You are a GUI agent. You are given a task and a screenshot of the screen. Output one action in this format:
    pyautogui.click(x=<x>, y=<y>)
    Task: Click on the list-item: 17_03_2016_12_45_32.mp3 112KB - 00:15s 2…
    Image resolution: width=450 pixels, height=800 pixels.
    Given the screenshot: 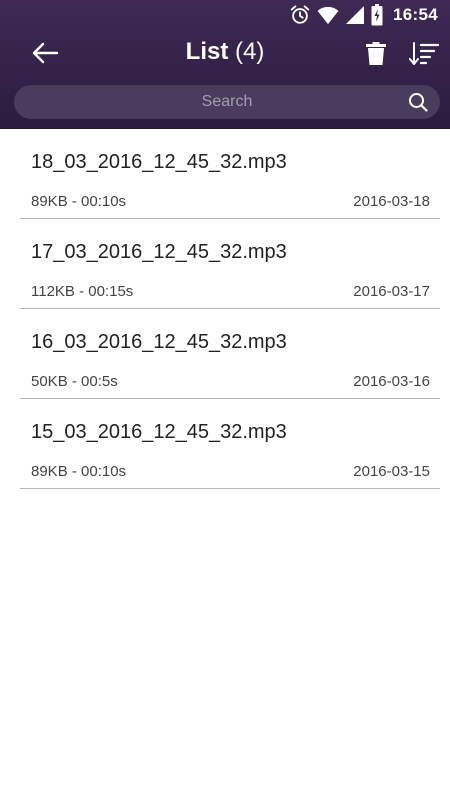 What is the action you would take?
    pyautogui.click(x=230, y=264)
    